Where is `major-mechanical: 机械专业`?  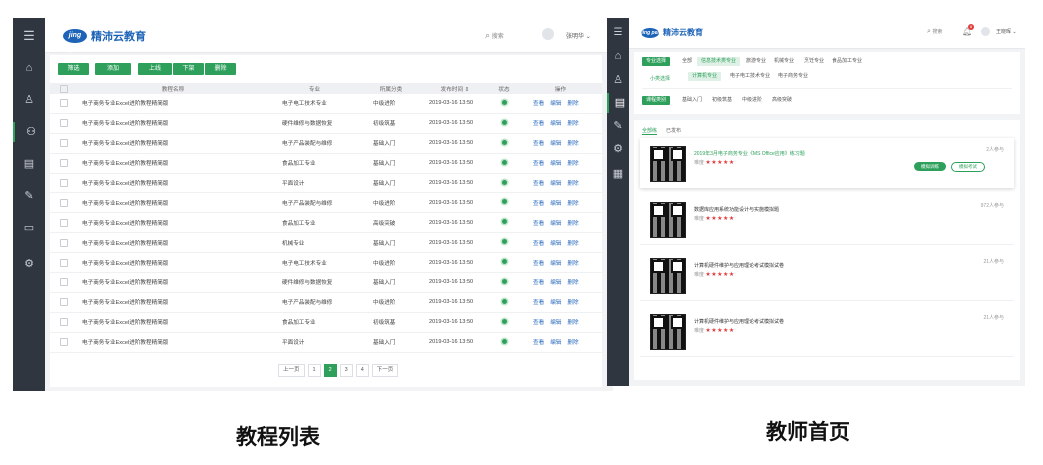 major-mechanical: 机械专业 is located at coordinates (784, 61).